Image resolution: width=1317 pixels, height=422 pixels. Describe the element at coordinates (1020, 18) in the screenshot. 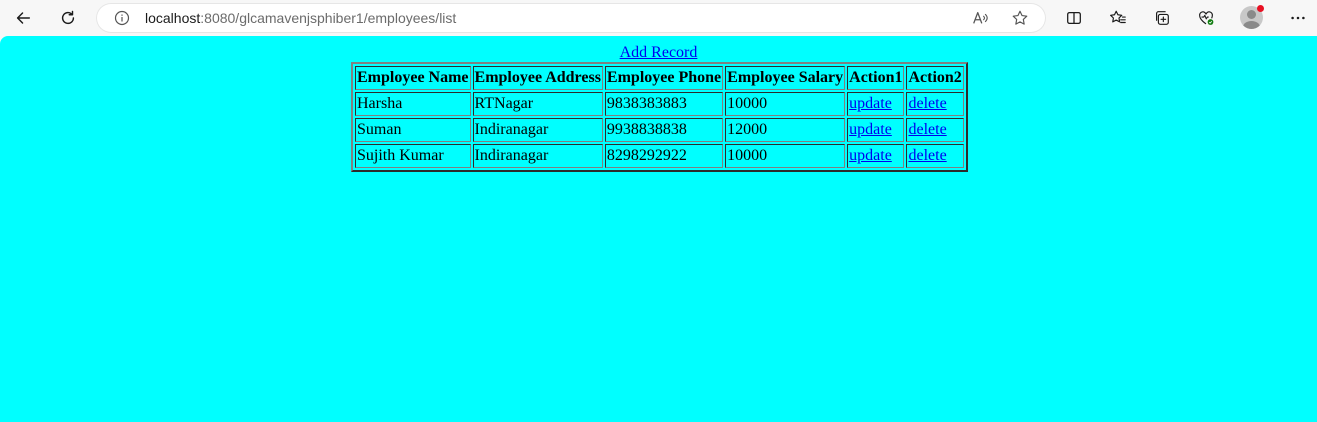

I see `favorite-star-icon` at that location.